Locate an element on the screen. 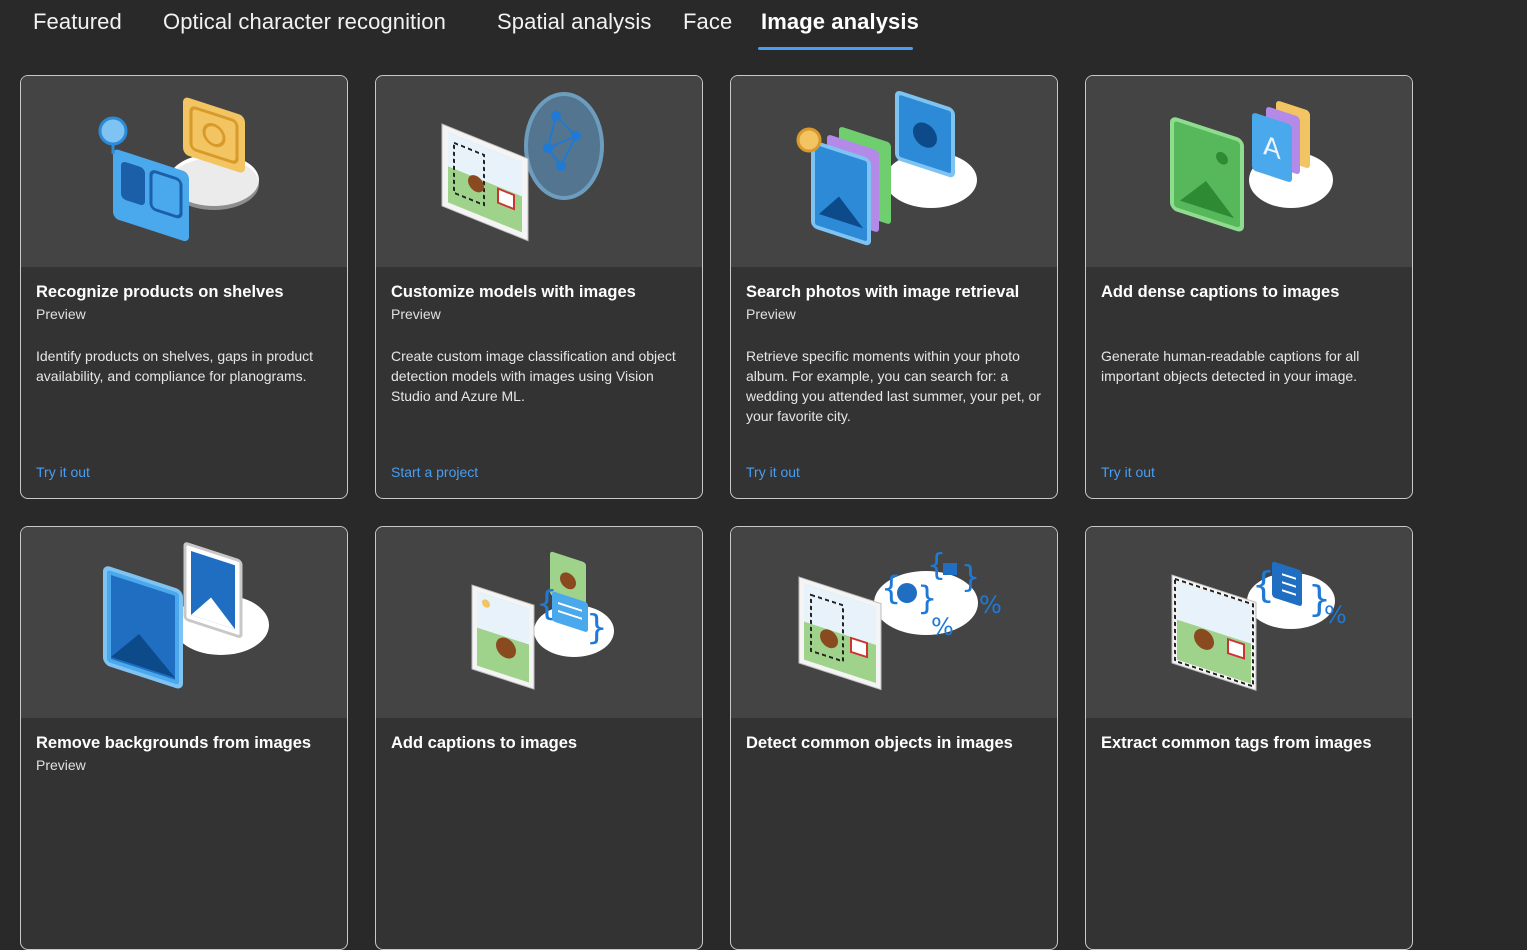 The width and height of the screenshot is (1527, 950). start-a-project-link: Start a project is located at coordinates (434, 472).